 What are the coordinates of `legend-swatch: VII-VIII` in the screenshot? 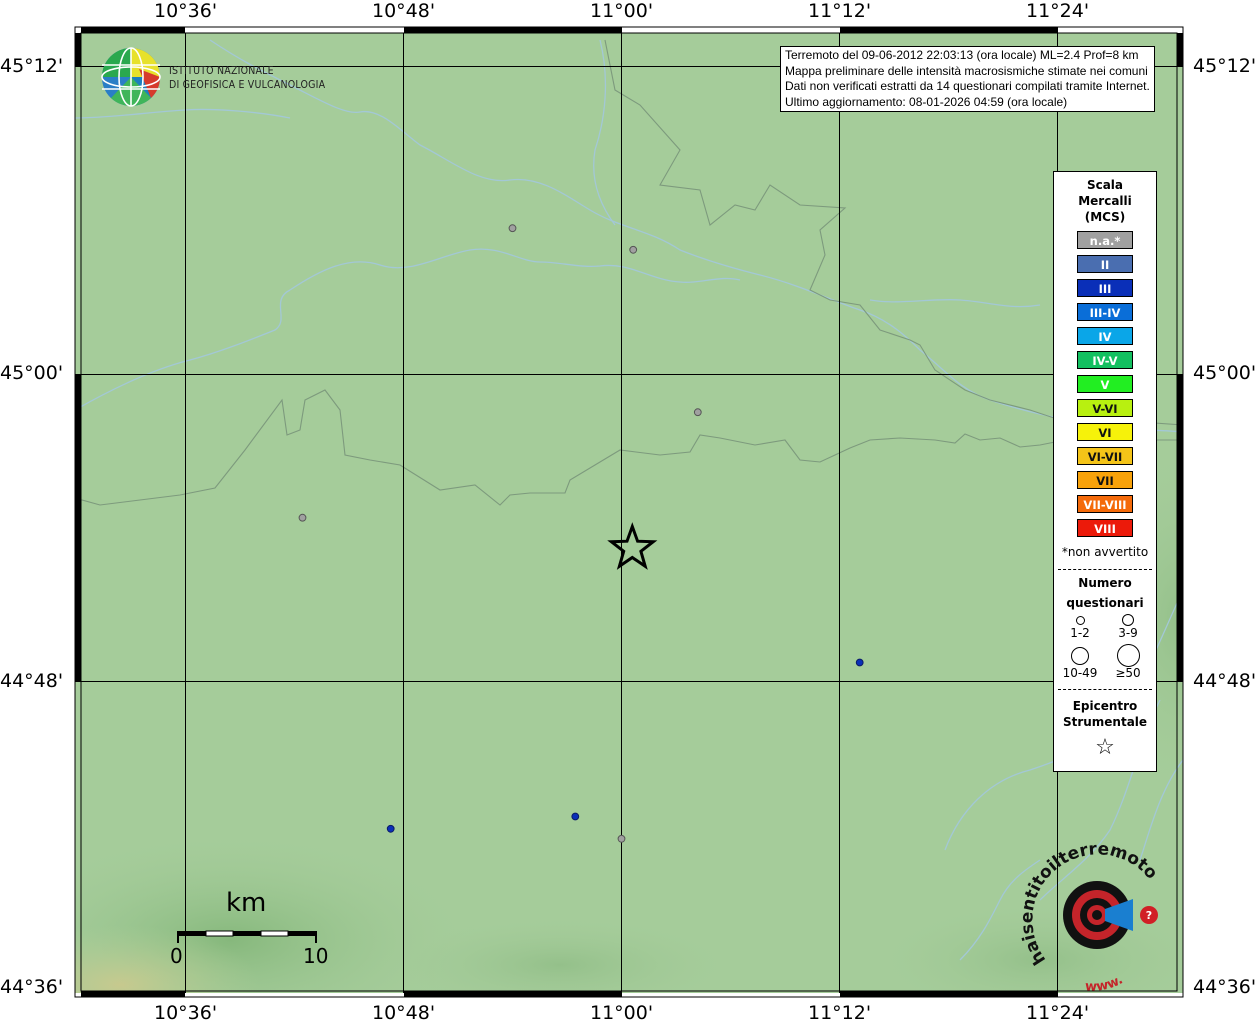 It's located at (1105, 504).